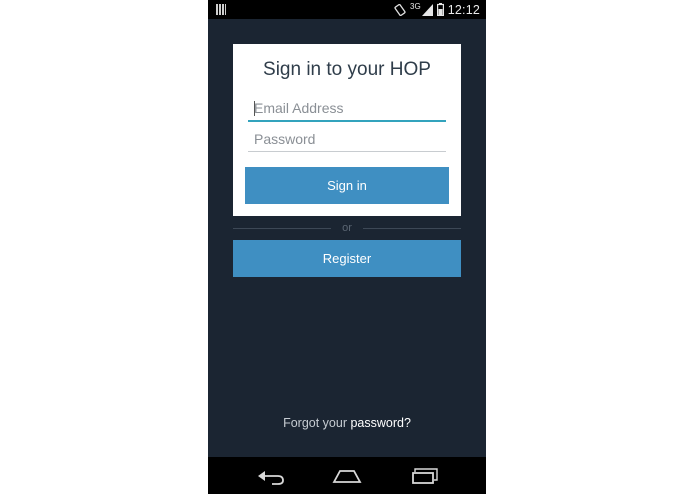 The height and width of the screenshot is (494, 695). Describe the element at coordinates (400, 9) in the screenshot. I see `rotation-icon` at that location.